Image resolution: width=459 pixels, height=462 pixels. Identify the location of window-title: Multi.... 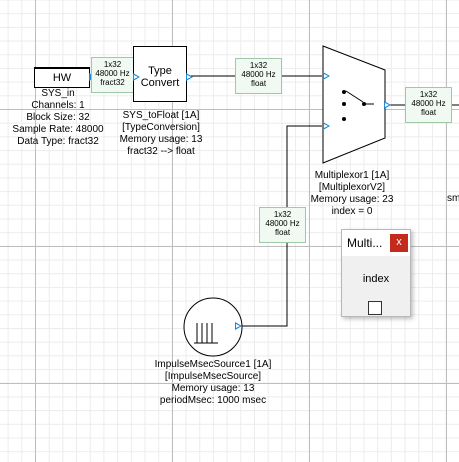
(365, 243).